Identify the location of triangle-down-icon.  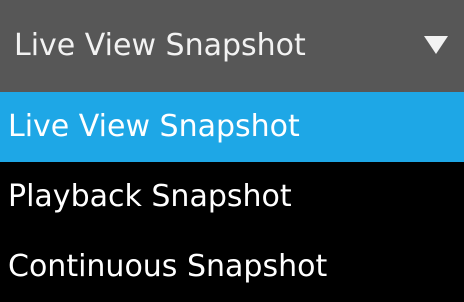
(436, 45).